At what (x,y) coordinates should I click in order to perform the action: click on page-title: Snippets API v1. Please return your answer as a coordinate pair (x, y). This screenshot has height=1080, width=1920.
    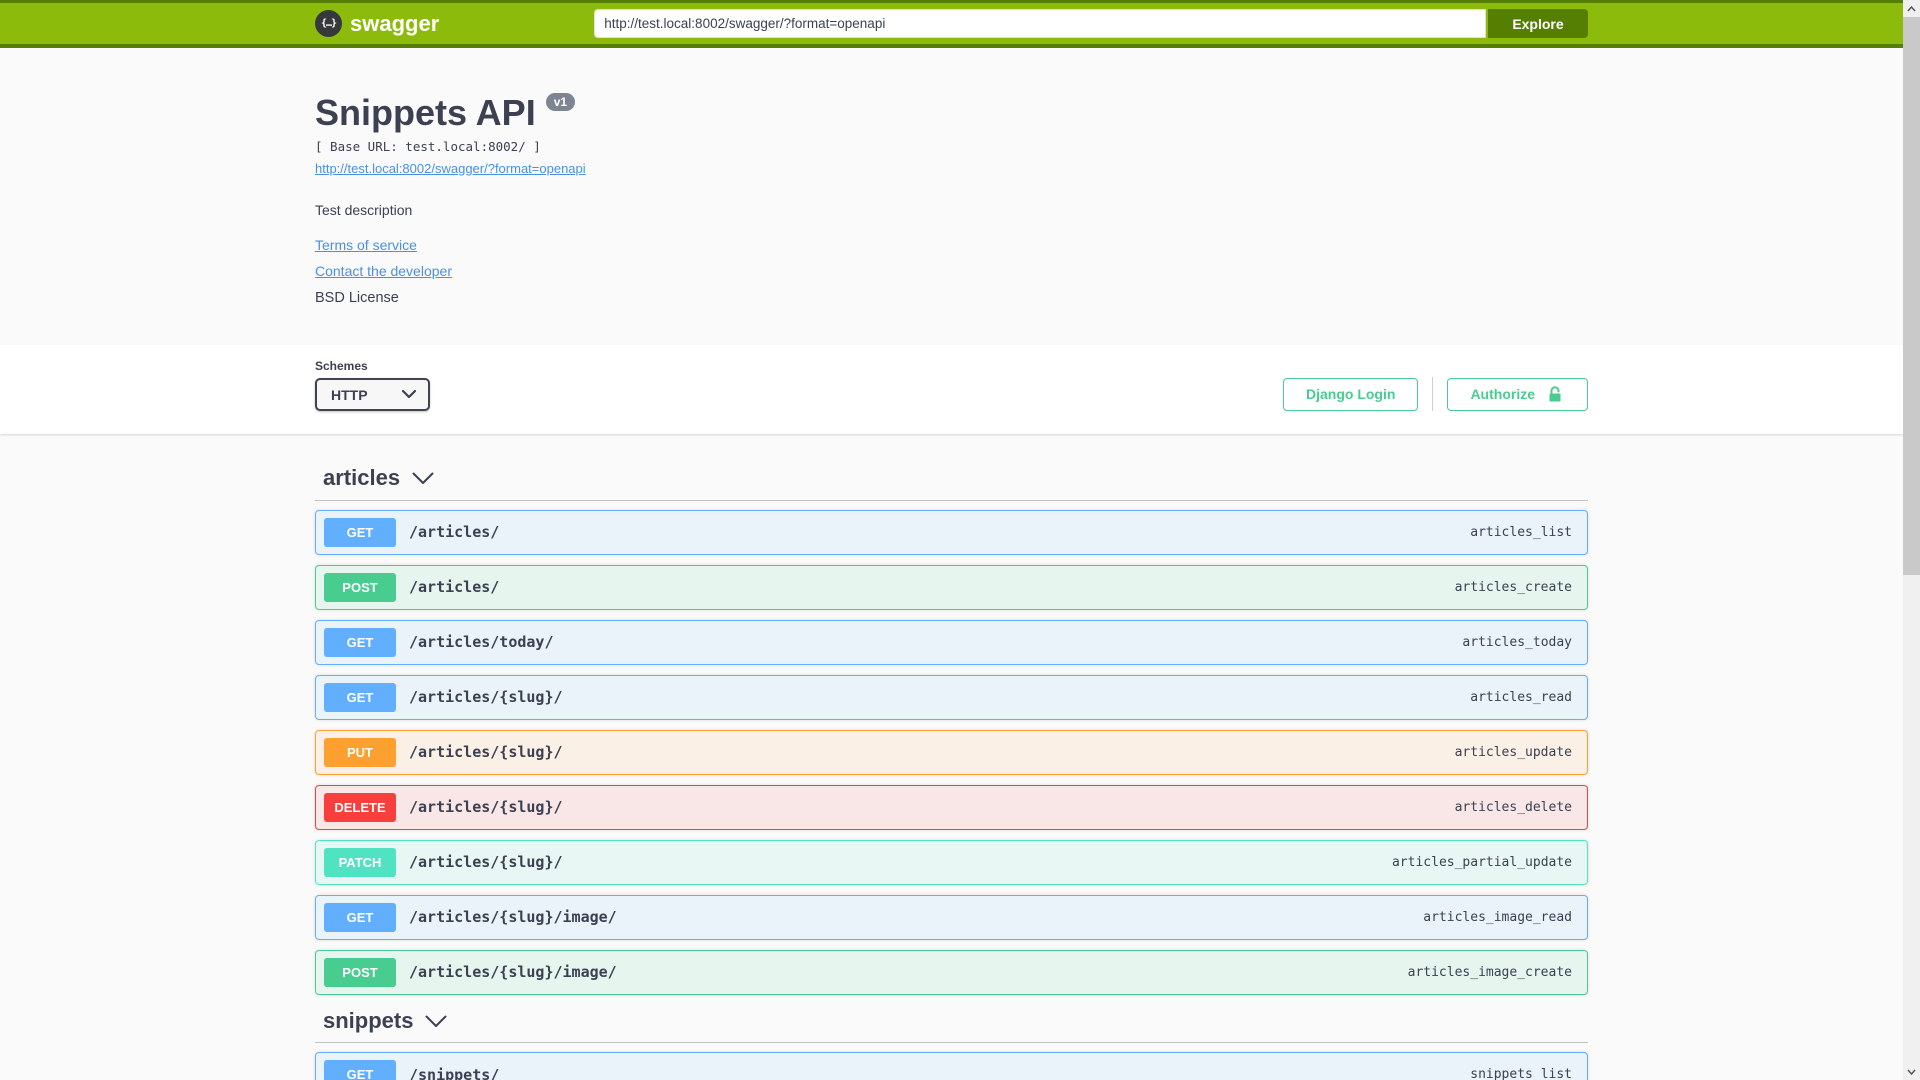
    Looking at the image, I should click on (951, 112).